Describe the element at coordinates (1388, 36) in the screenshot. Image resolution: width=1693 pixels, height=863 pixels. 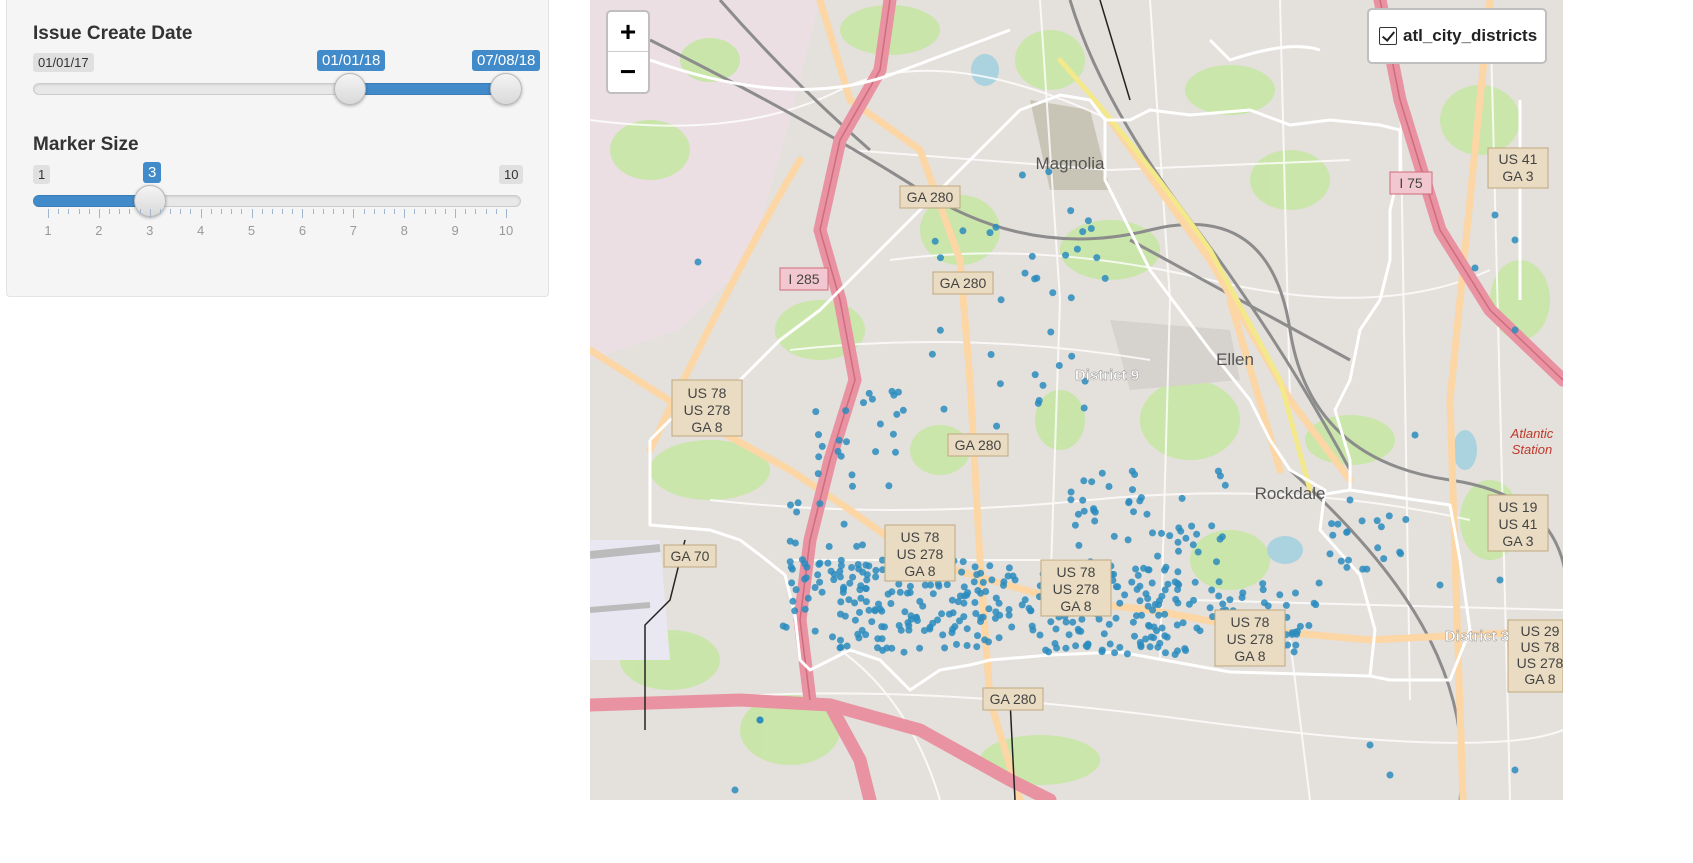
I see `layer-checkbox` at that location.